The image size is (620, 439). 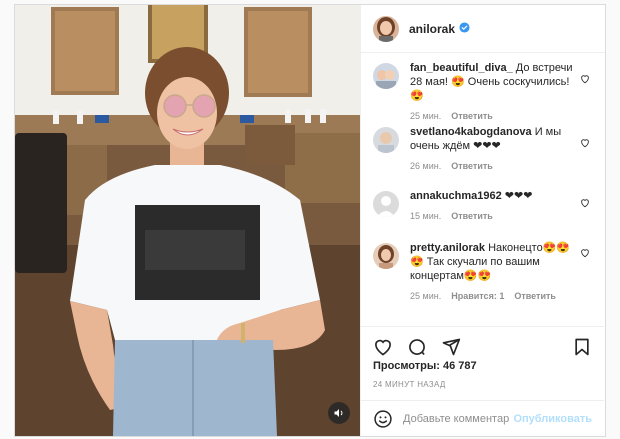 What do you see at coordinates (518, 196) in the screenshot?
I see `comment-text: ❤❤❤` at bounding box center [518, 196].